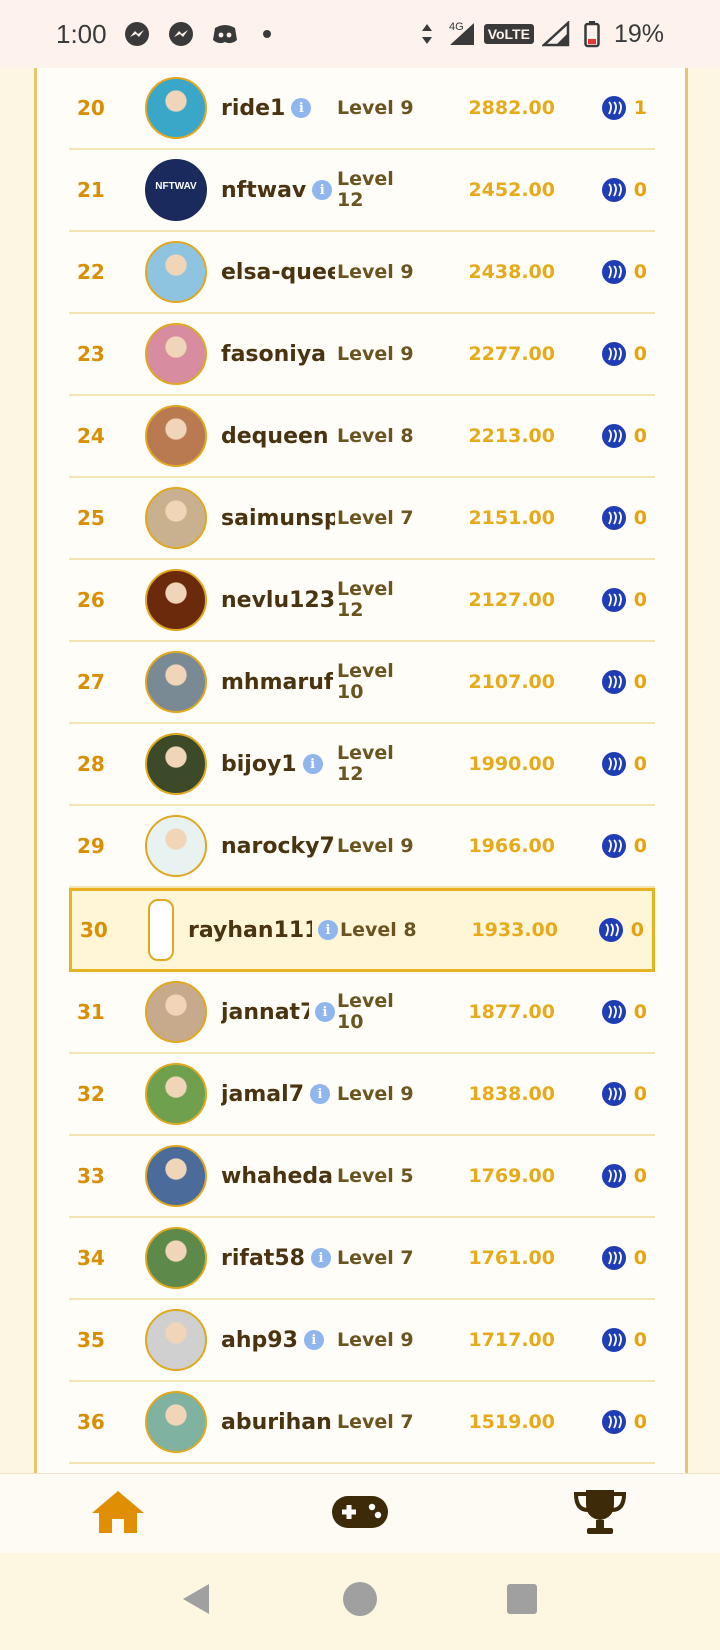 This screenshot has width=720, height=1650. I want to click on data-arrows-icon, so click(427, 34).